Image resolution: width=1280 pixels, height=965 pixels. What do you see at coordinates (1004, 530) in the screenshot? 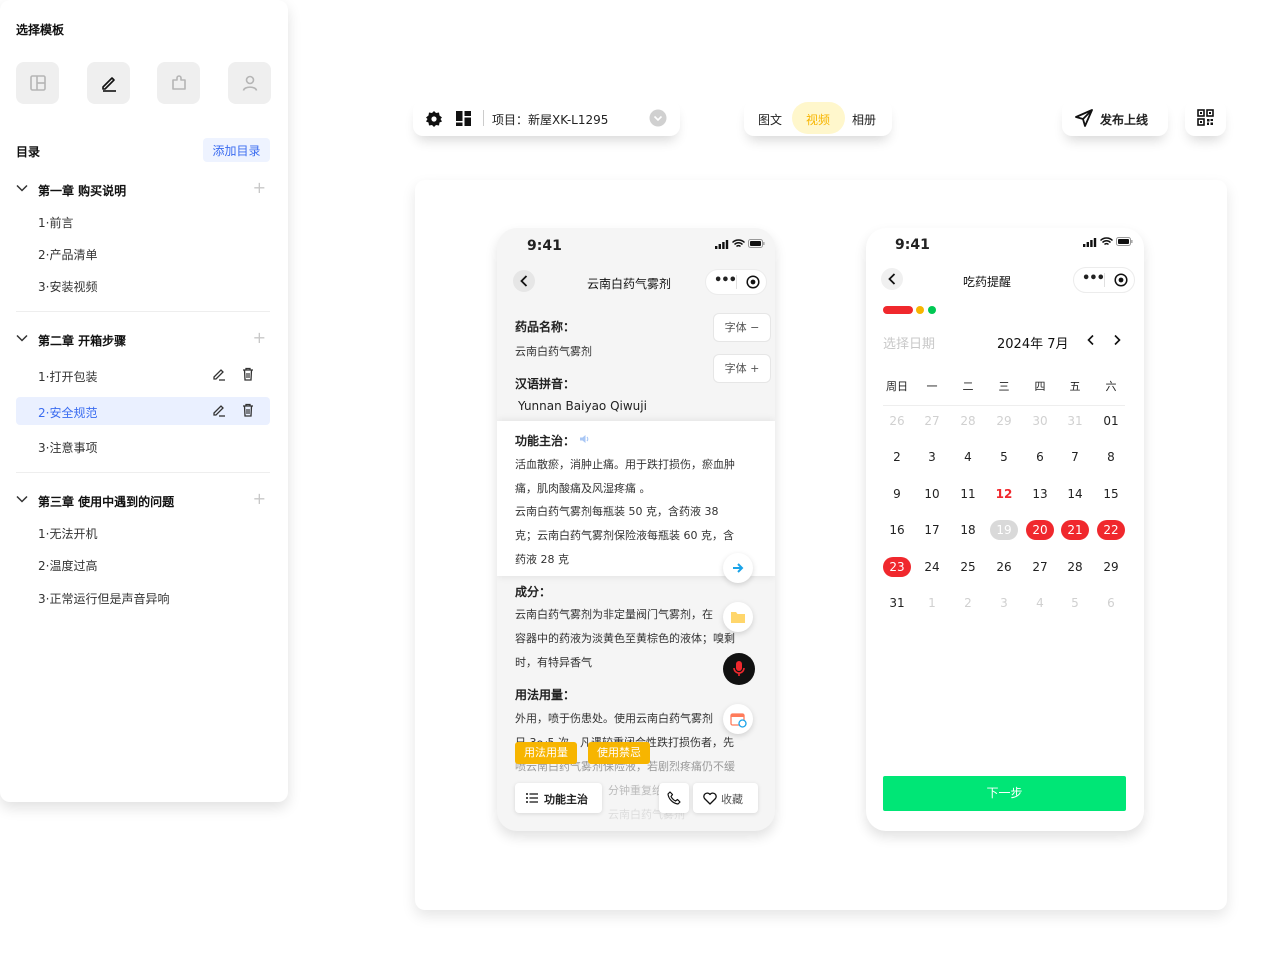
I see `calendar-day: 19` at bounding box center [1004, 530].